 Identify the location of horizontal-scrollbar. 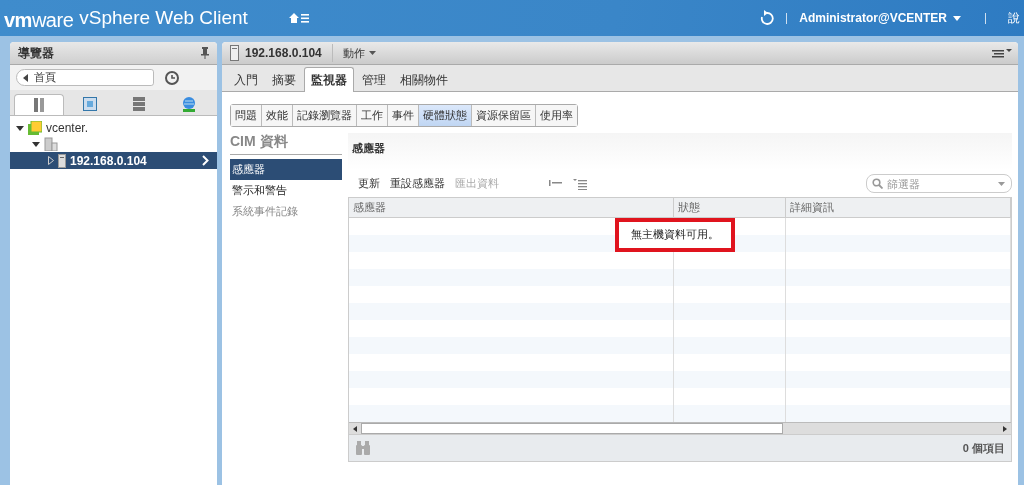
(680, 428).